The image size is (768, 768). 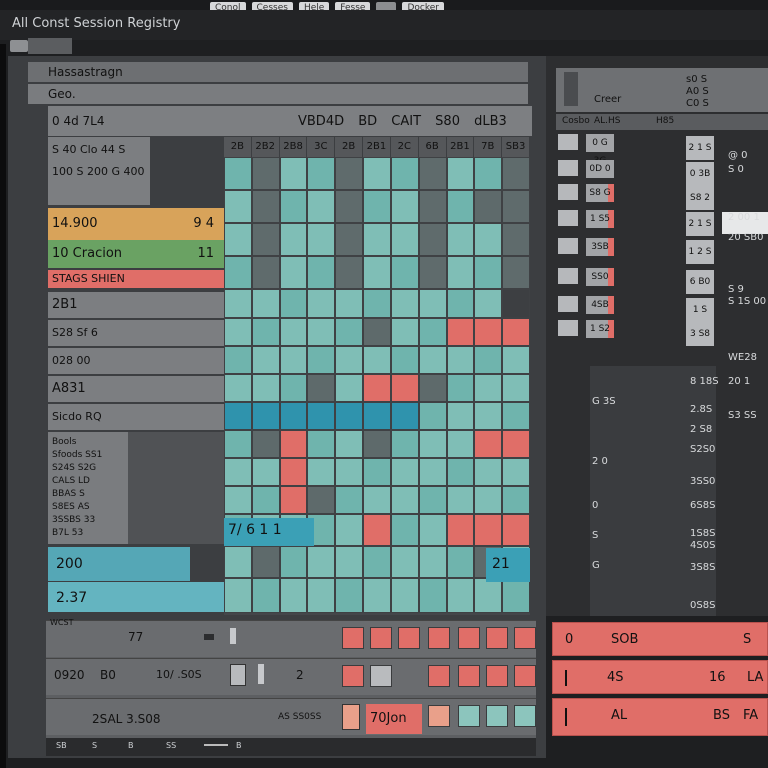 What do you see at coordinates (131, 745) in the screenshot?
I see `status-item: B` at bounding box center [131, 745].